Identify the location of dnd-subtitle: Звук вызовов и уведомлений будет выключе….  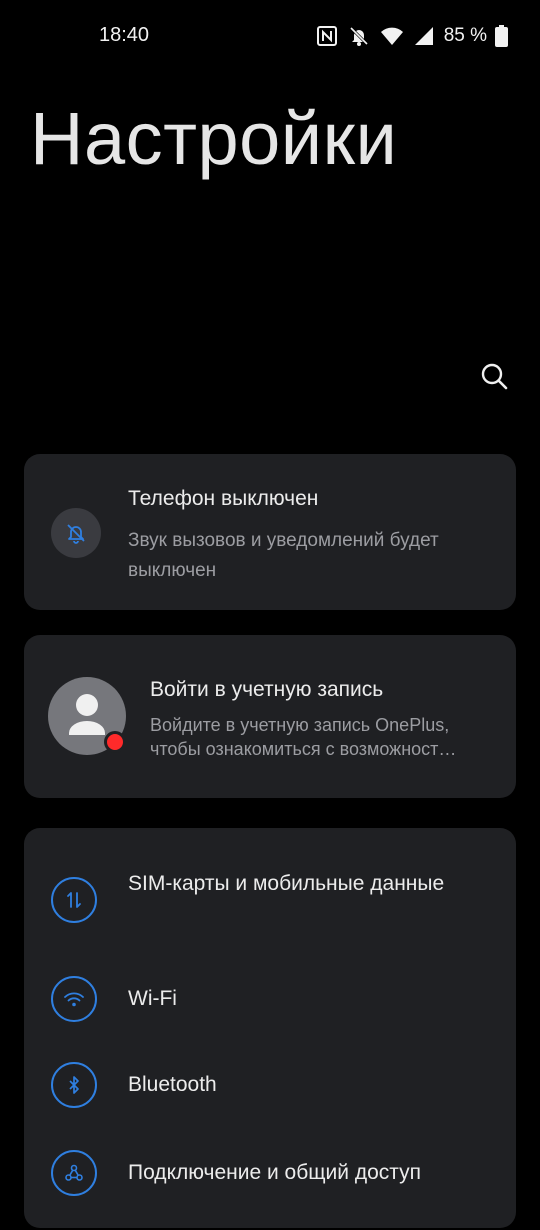
(283, 555).